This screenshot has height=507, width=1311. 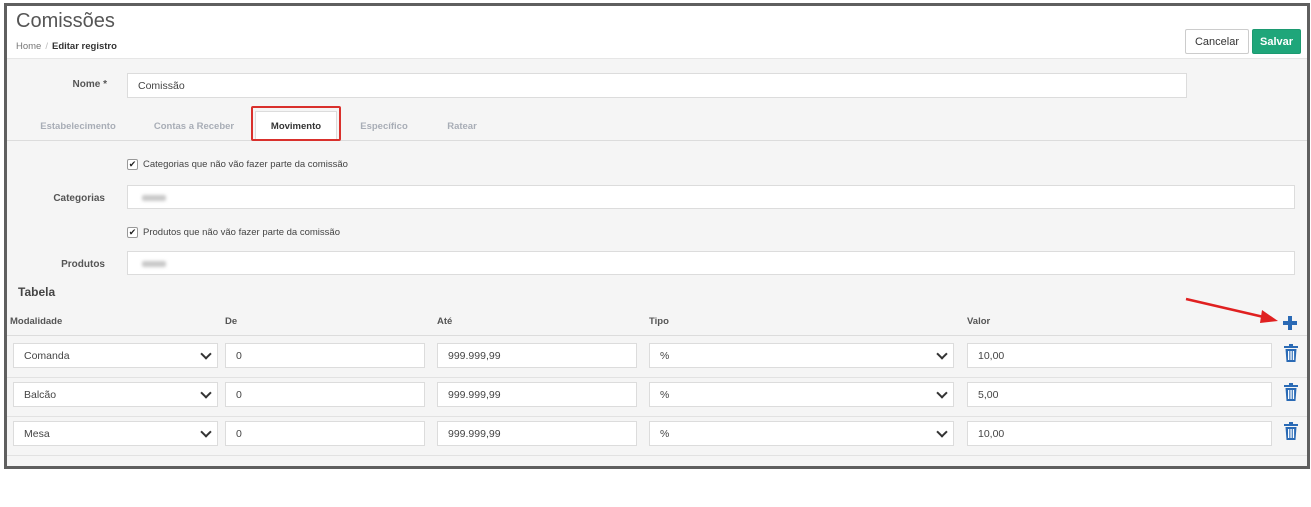 I want to click on cancel-button: Cancelar, so click(x=1217, y=41).